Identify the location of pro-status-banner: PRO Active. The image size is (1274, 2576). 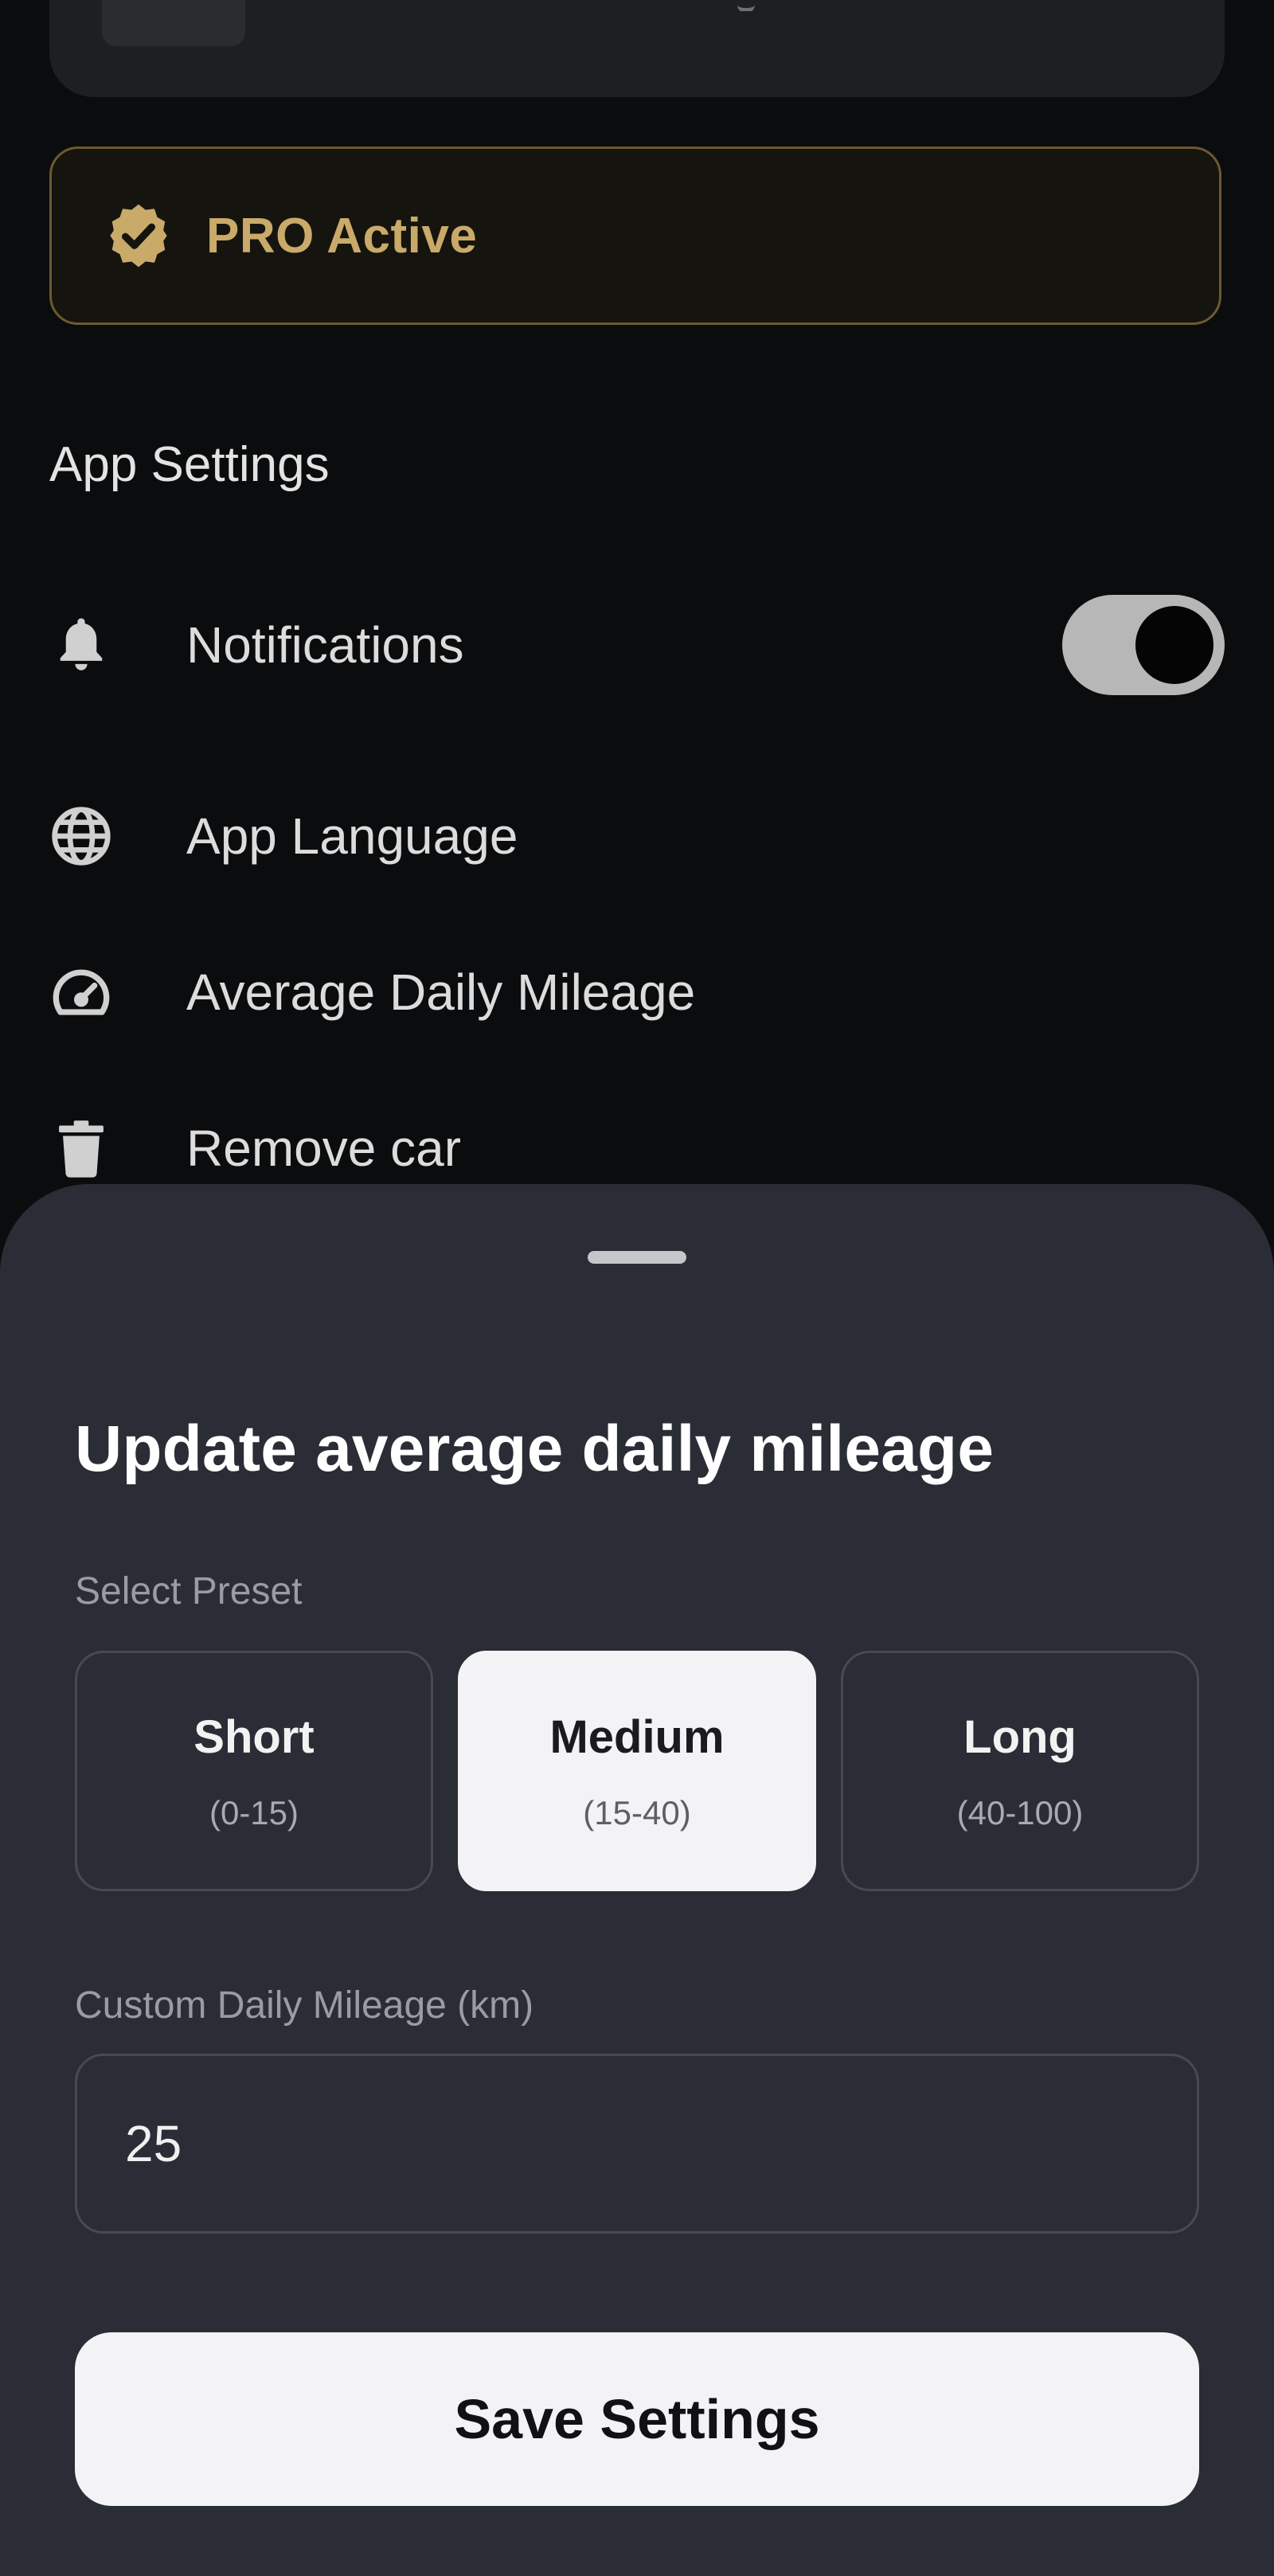
(635, 236).